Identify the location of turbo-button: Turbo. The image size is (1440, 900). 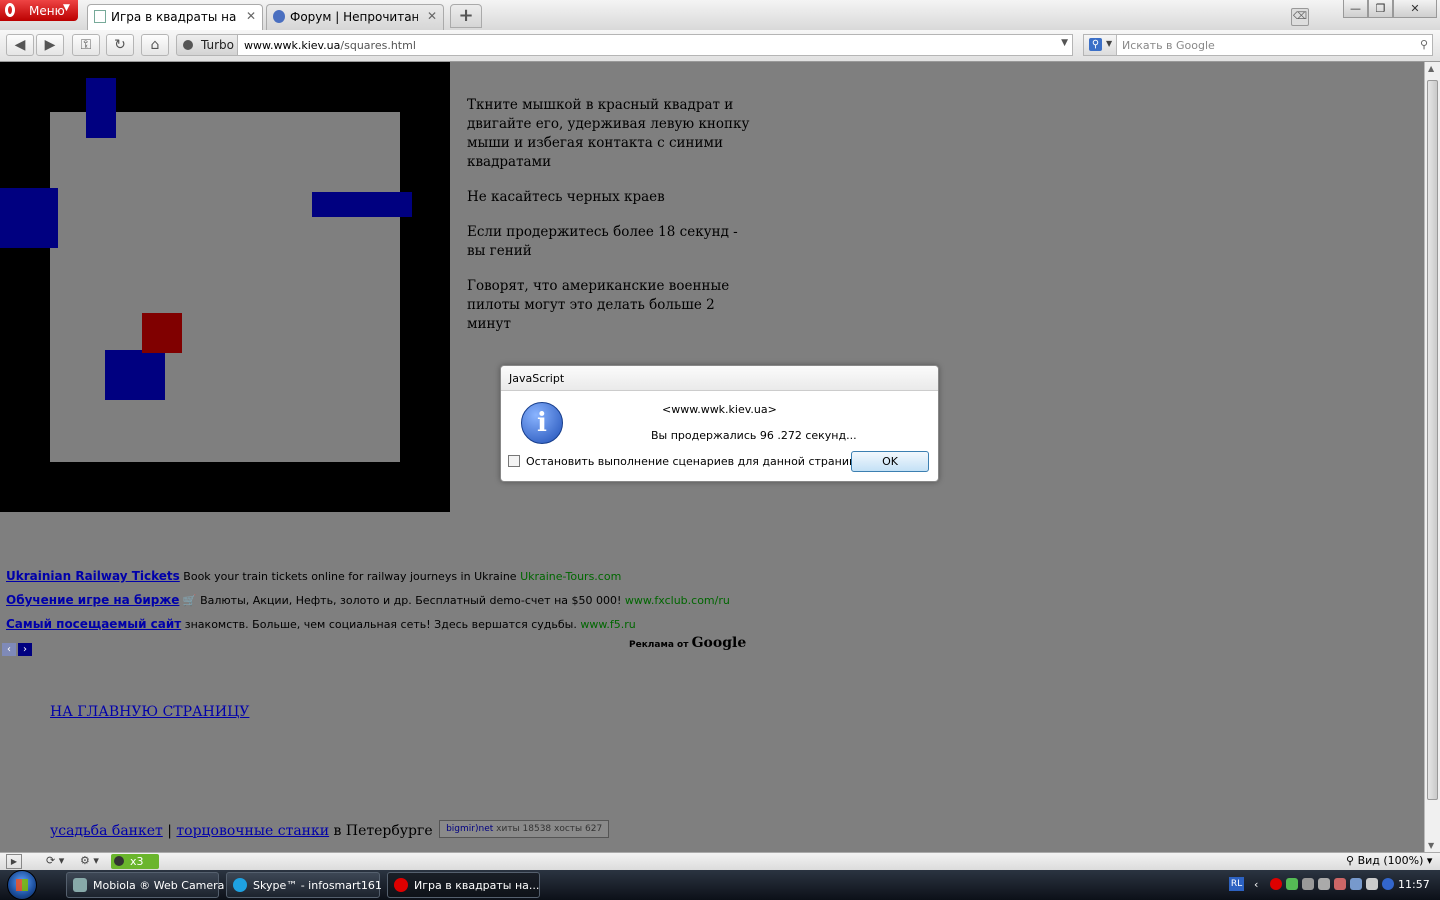
(207, 45).